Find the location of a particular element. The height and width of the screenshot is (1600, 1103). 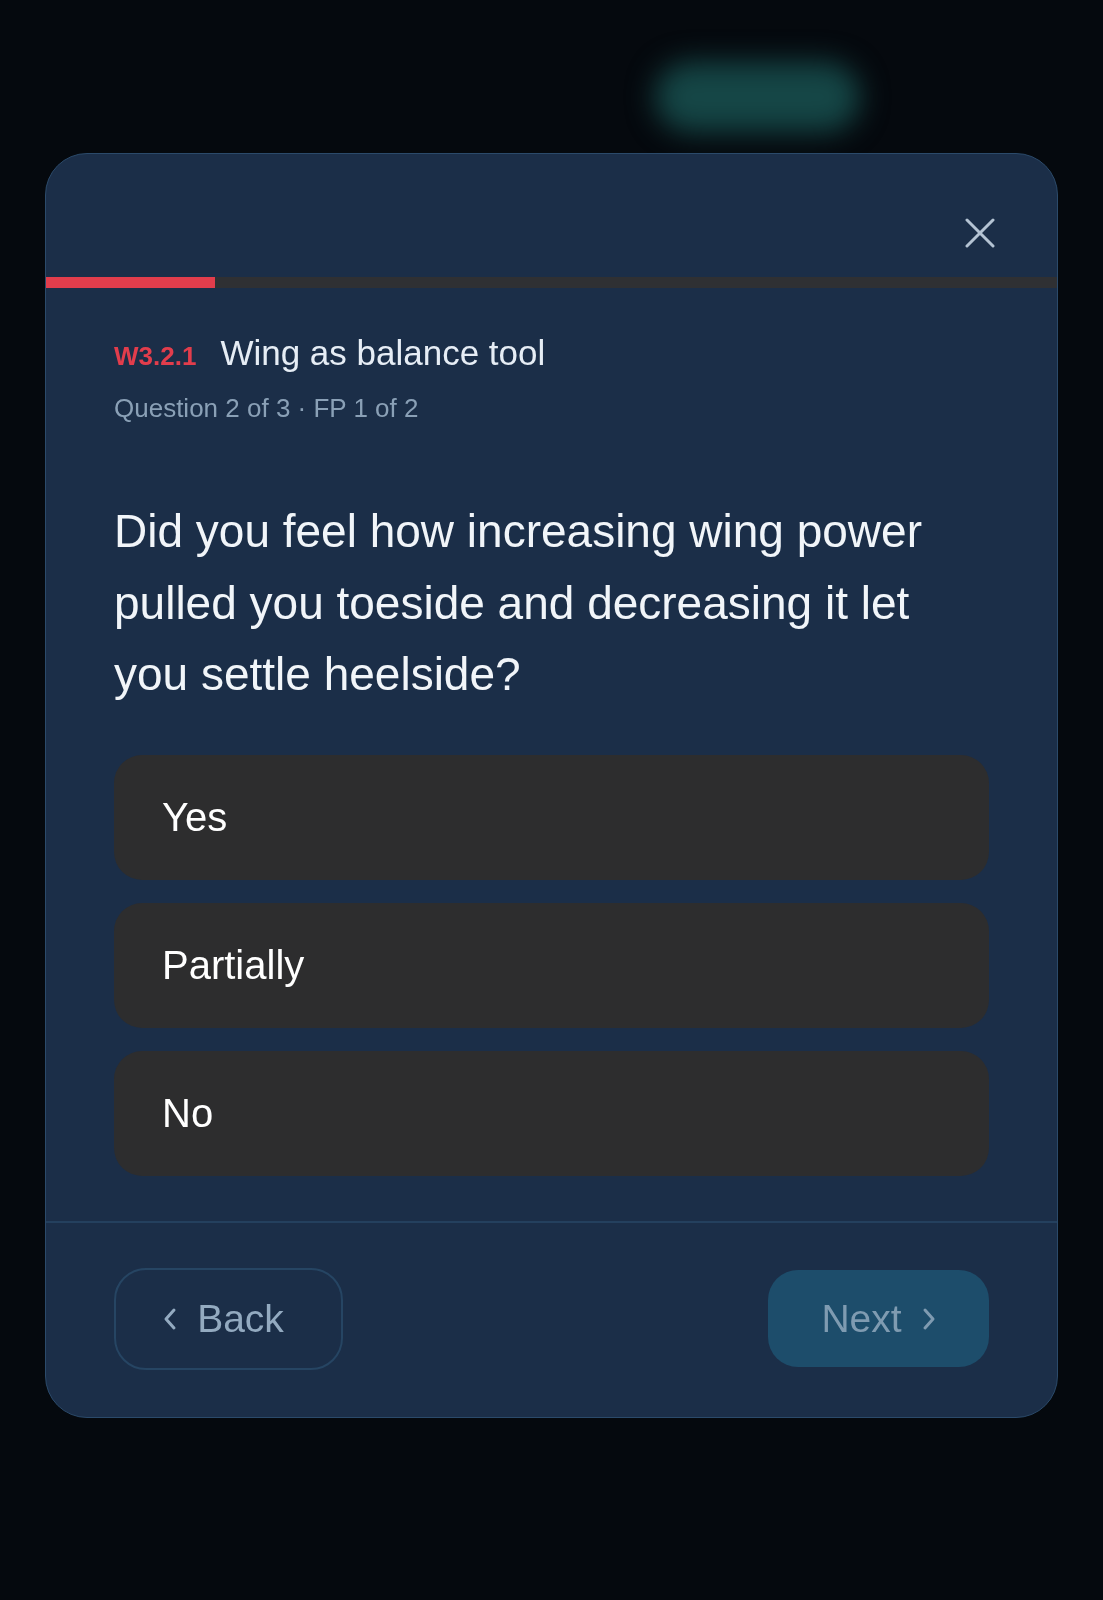

chevron-left-icon is located at coordinates (170, 1318).